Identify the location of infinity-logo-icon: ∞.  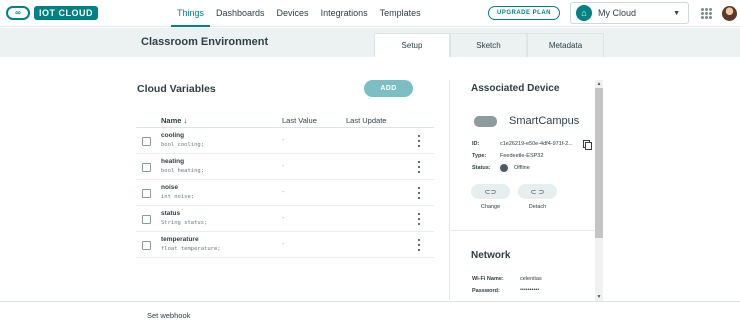
(18, 13).